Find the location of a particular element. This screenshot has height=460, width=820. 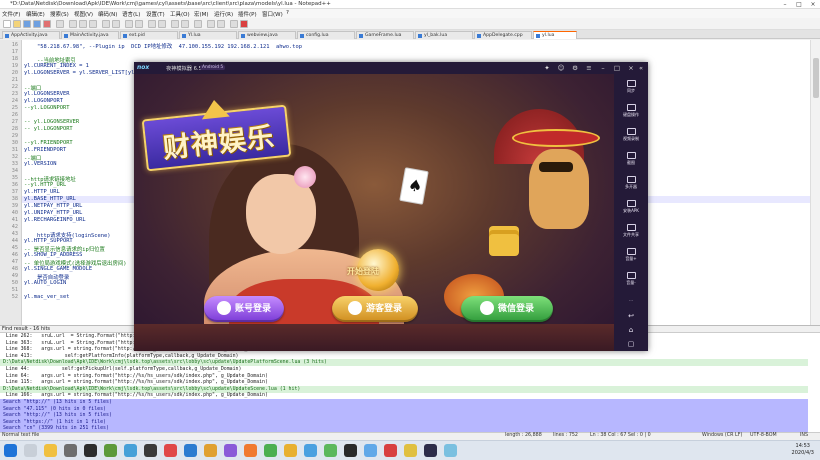

code-line: --yl.FRIENDPORT is located at coordinates (48, 143).